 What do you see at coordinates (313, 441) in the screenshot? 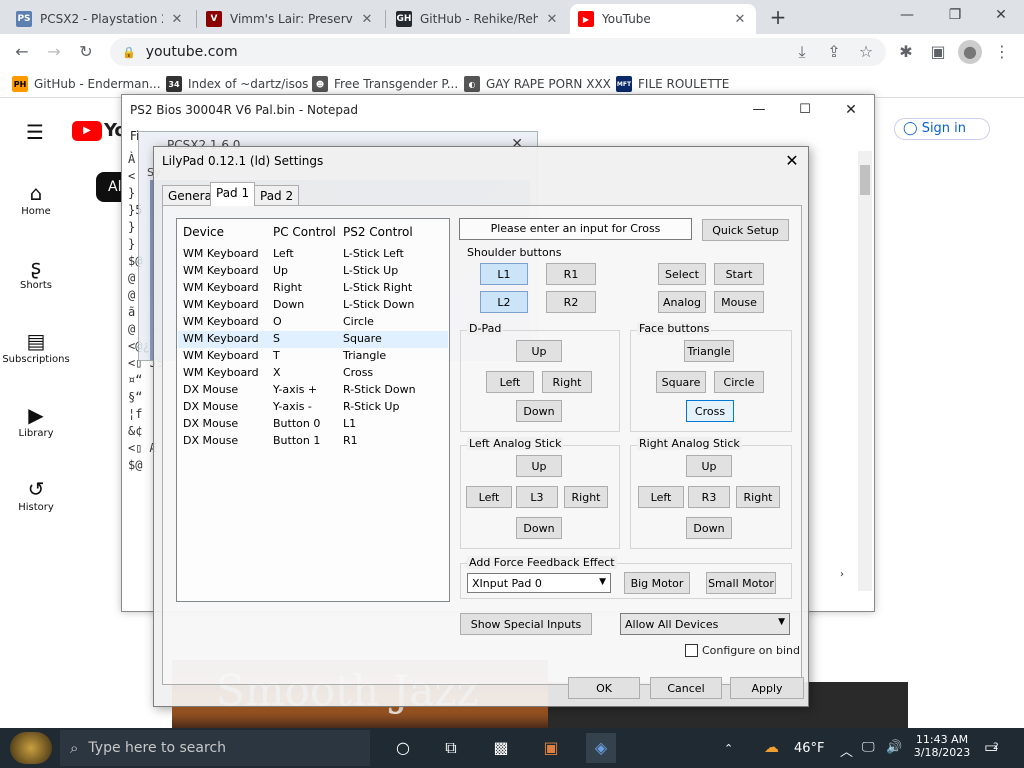
I see `binding-row: DX Mouse Button 1 R1` at bounding box center [313, 441].